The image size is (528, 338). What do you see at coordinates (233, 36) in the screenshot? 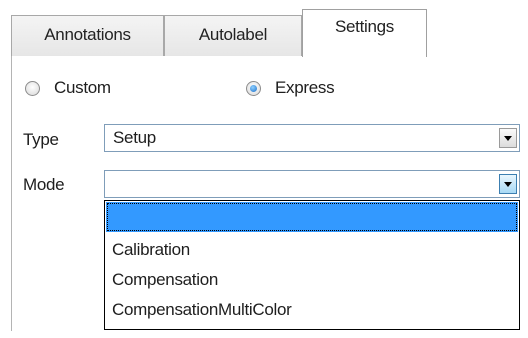
I see `tab-autolabel: Autolabel` at bounding box center [233, 36].